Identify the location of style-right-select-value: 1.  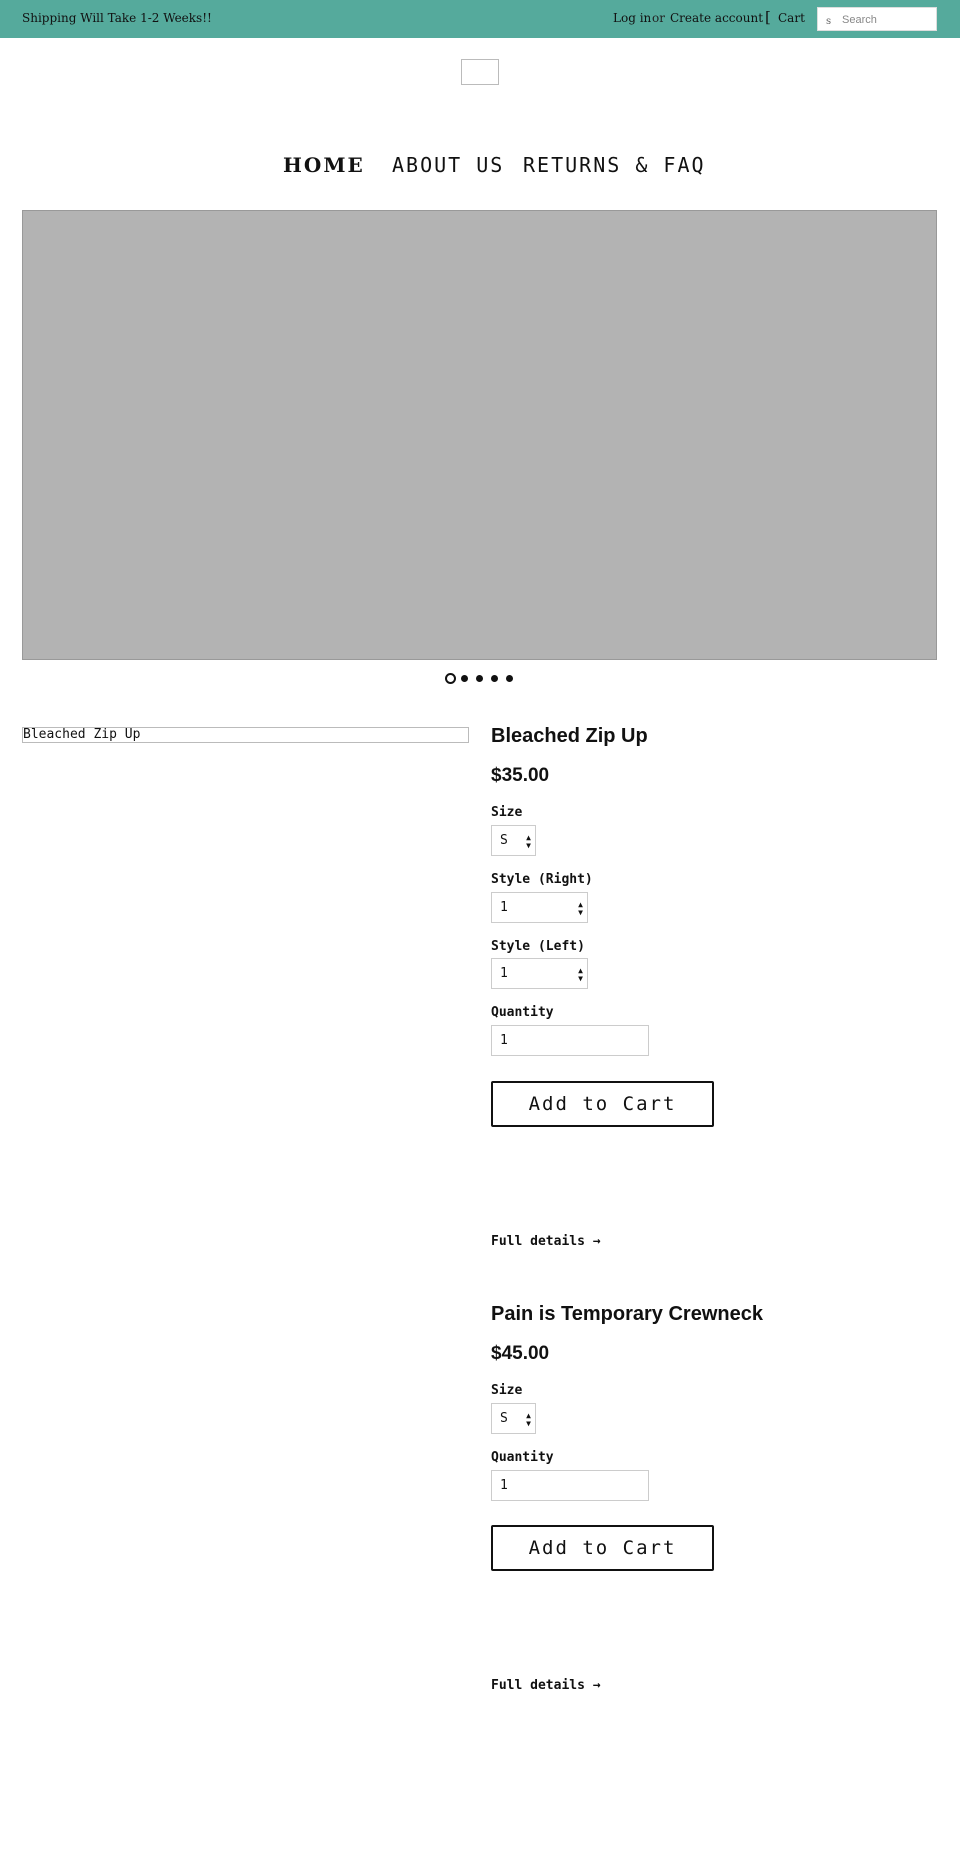
(504, 907).